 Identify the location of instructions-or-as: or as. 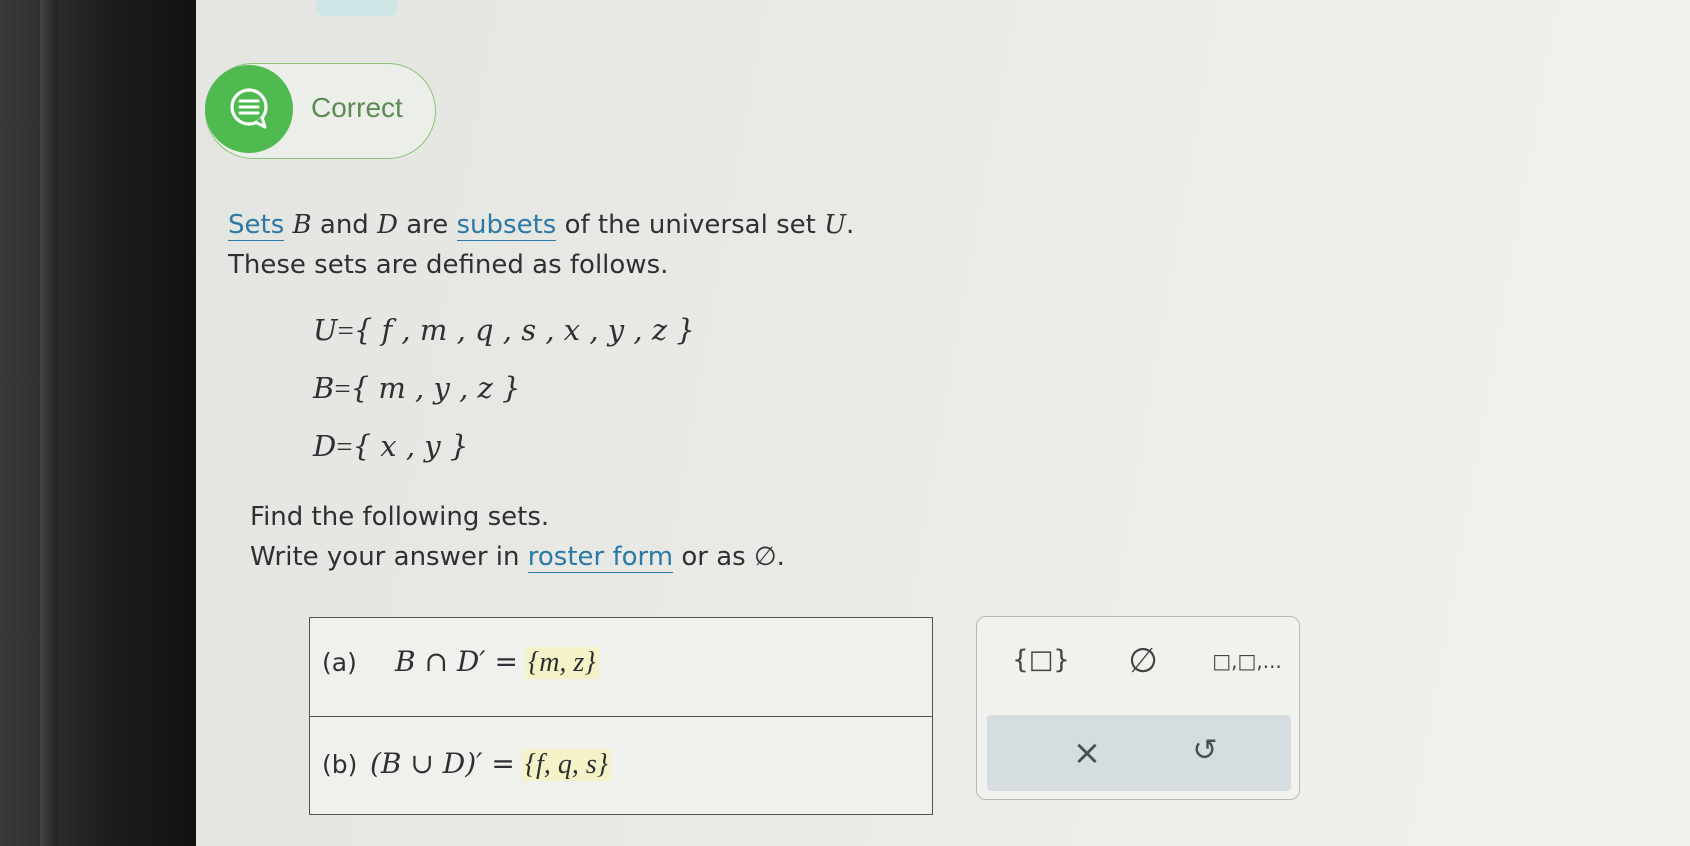
(713, 557).